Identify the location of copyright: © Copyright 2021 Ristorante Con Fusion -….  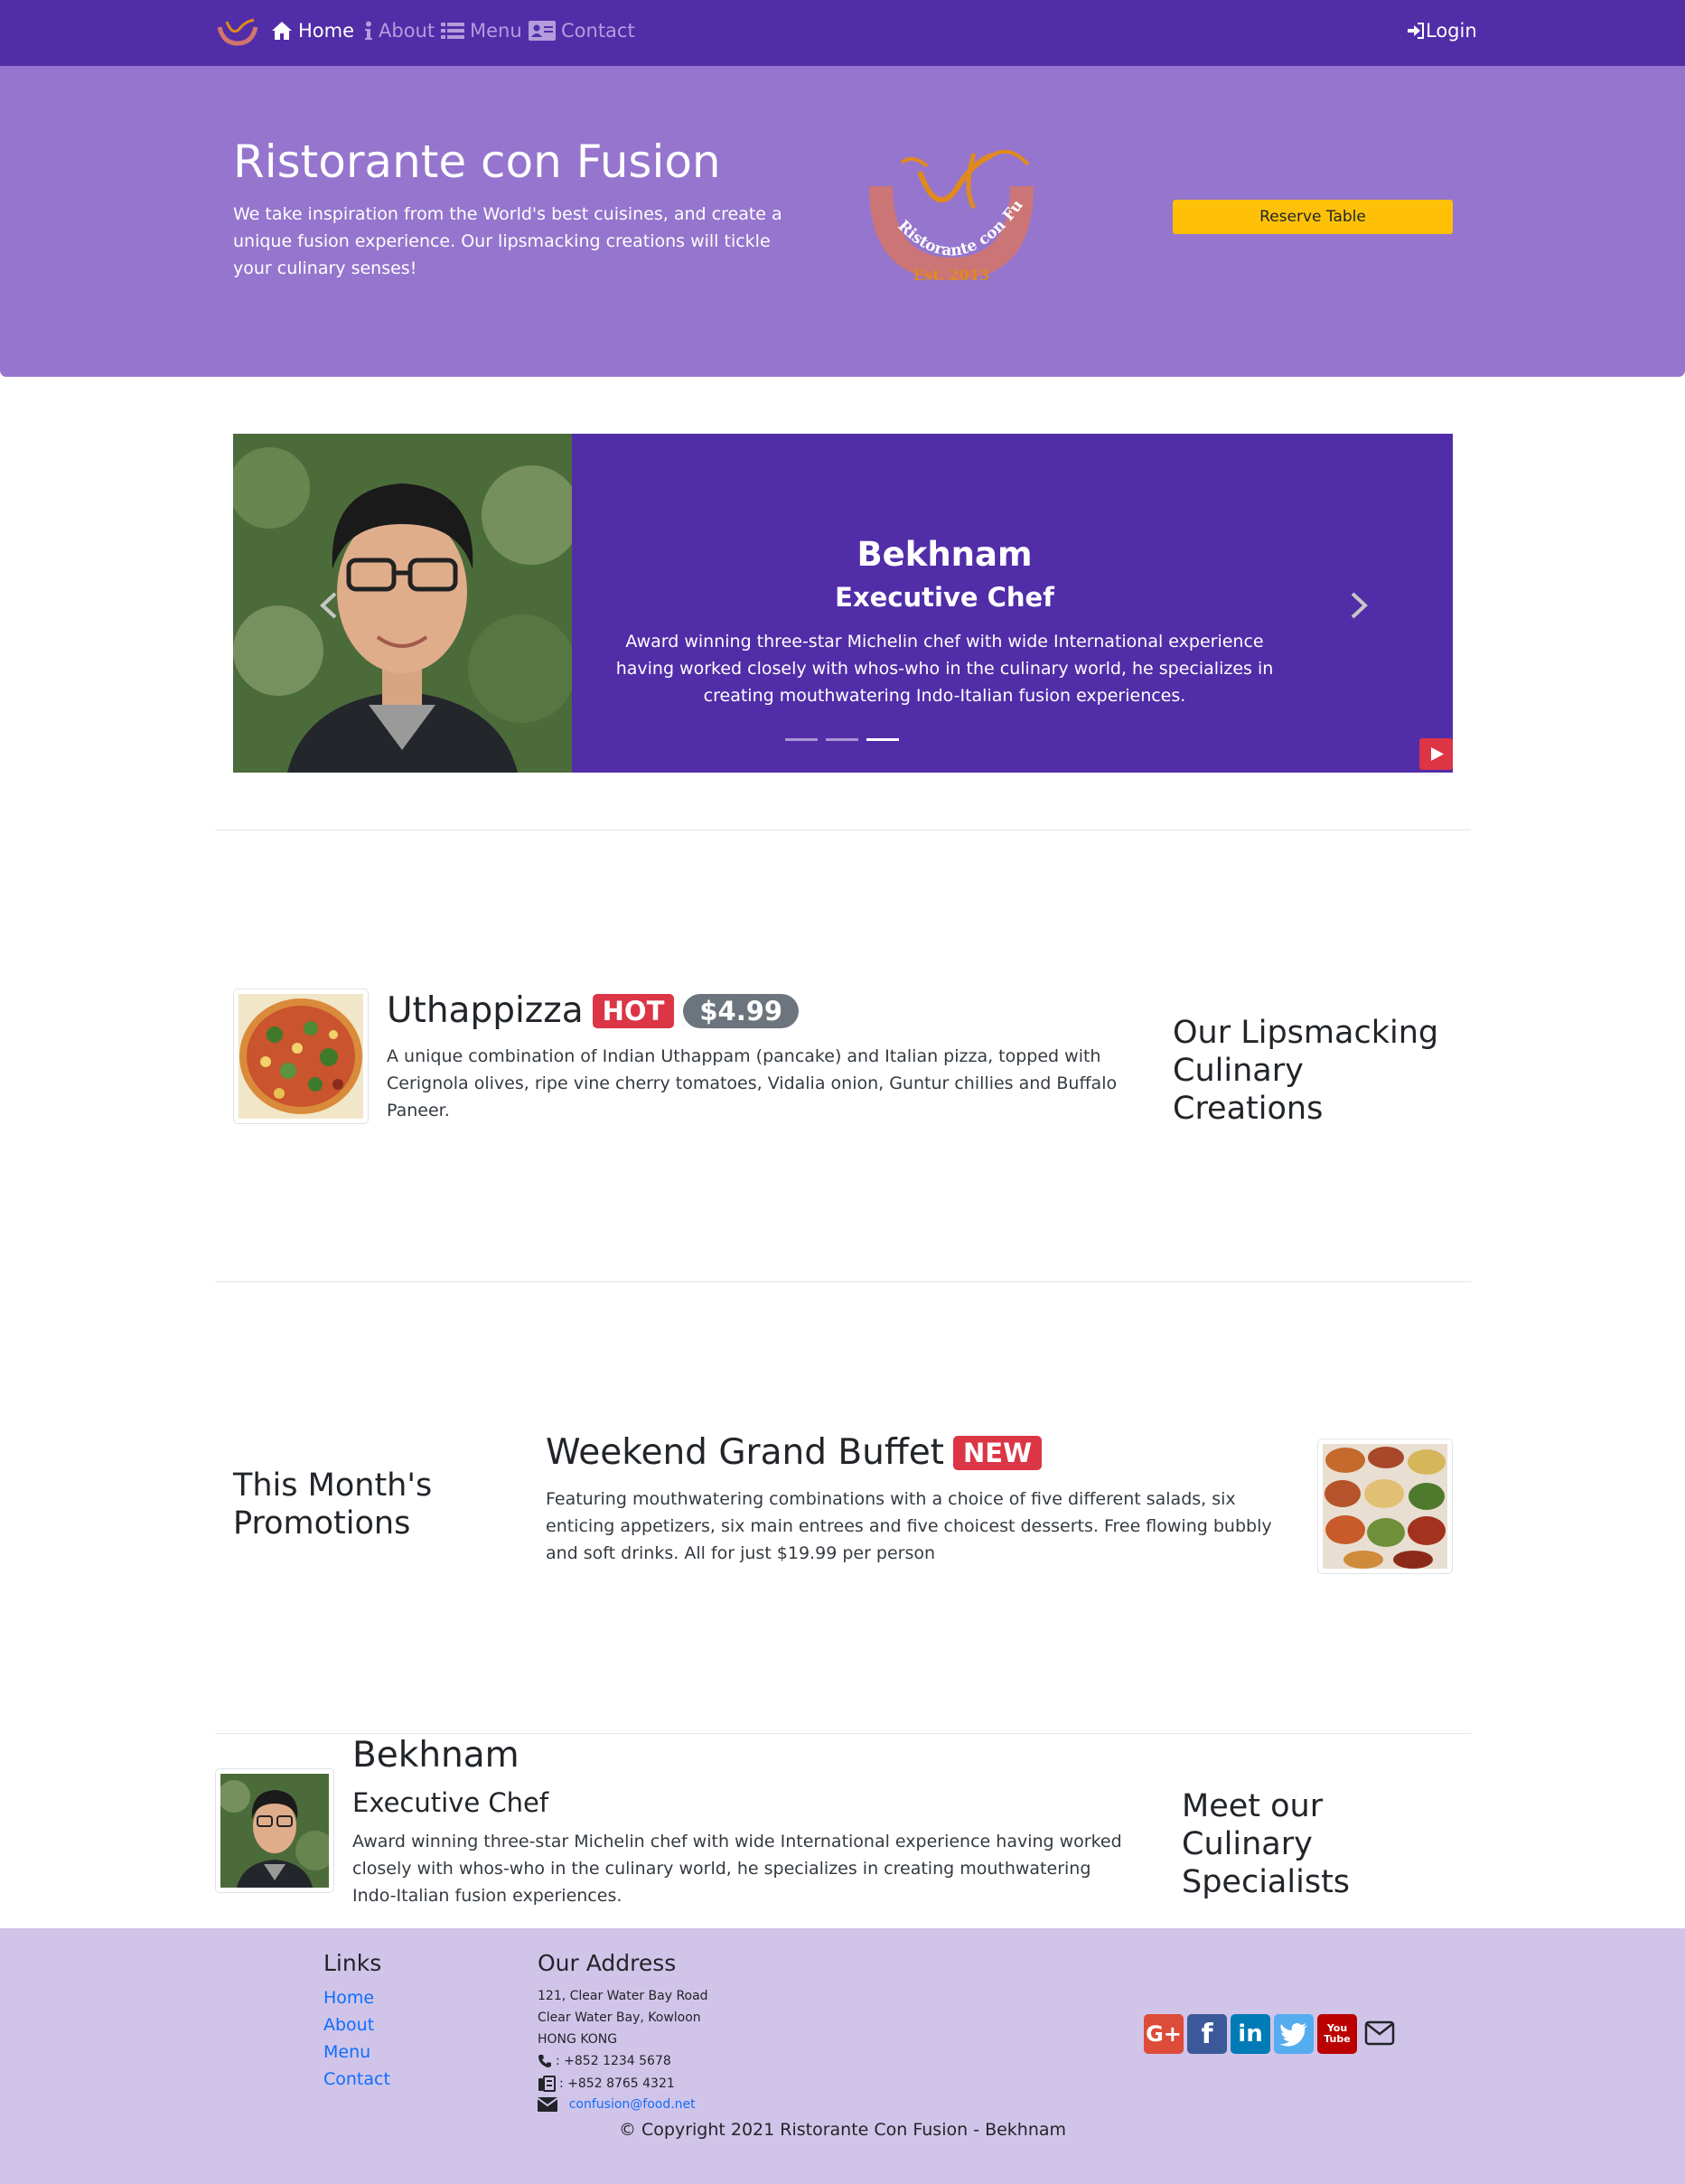
(842, 2130).